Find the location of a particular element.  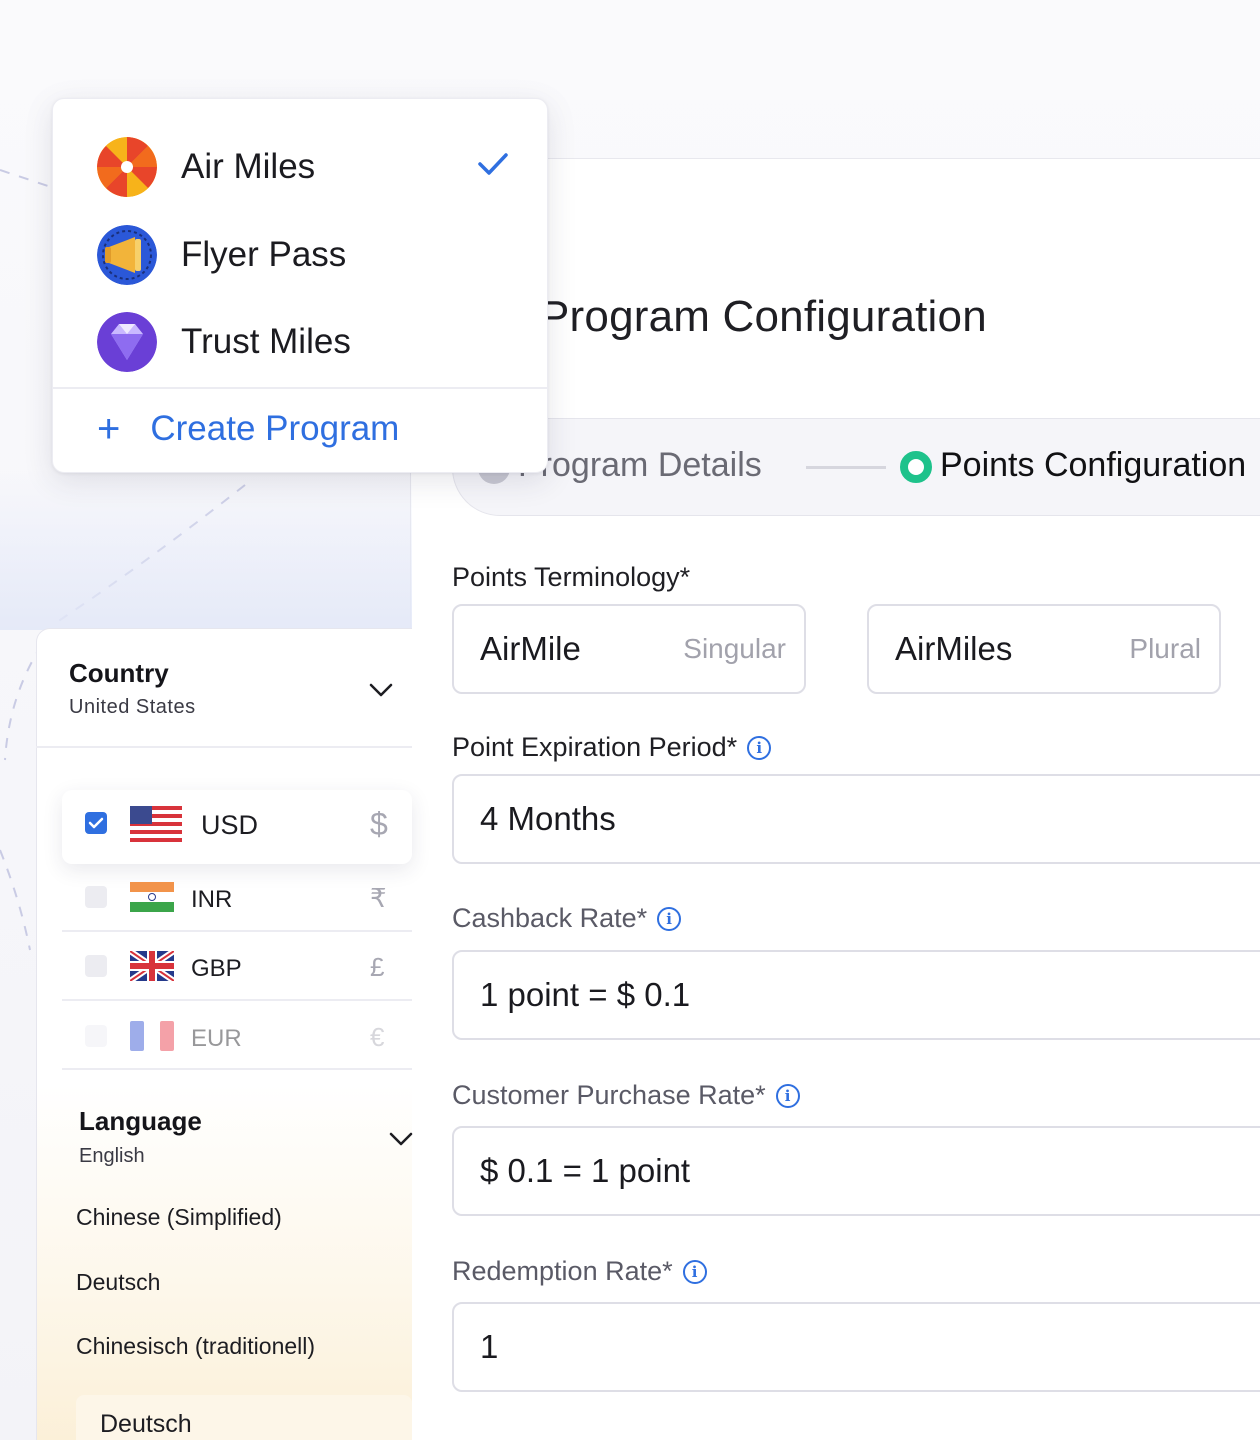

currency-code: USD is located at coordinates (230, 825).